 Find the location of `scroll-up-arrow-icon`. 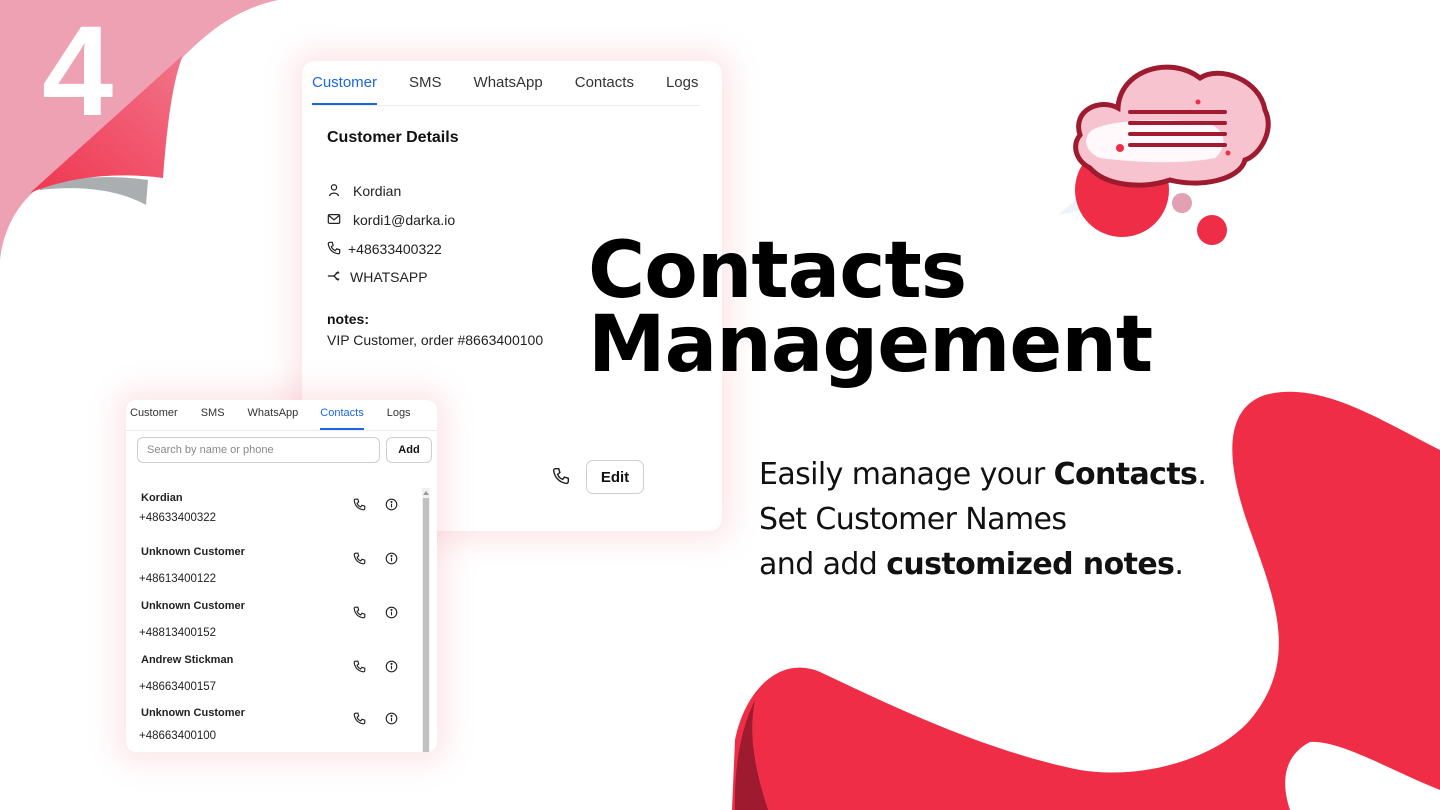

scroll-up-arrow-icon is located at coordinates (426, 493).